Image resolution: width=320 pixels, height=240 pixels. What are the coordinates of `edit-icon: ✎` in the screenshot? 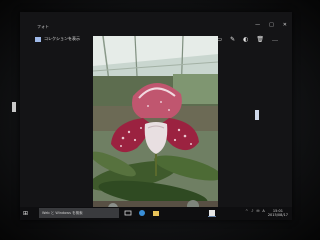 It's located at (232, 40).